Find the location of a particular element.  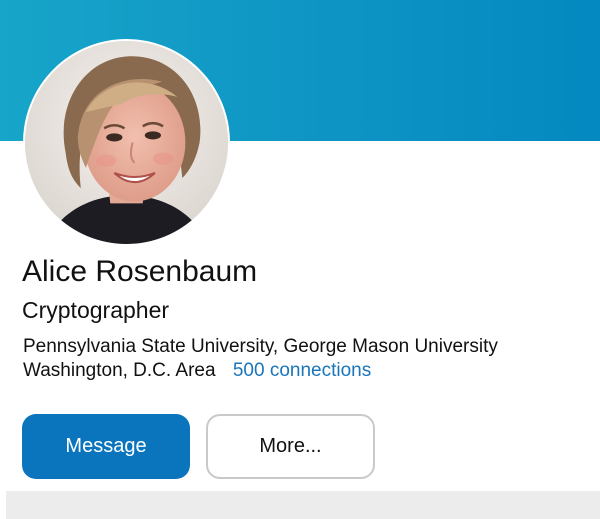

profile-location-line: Washington, D.C. Area 500 connections is located at coordinates (197, 371).